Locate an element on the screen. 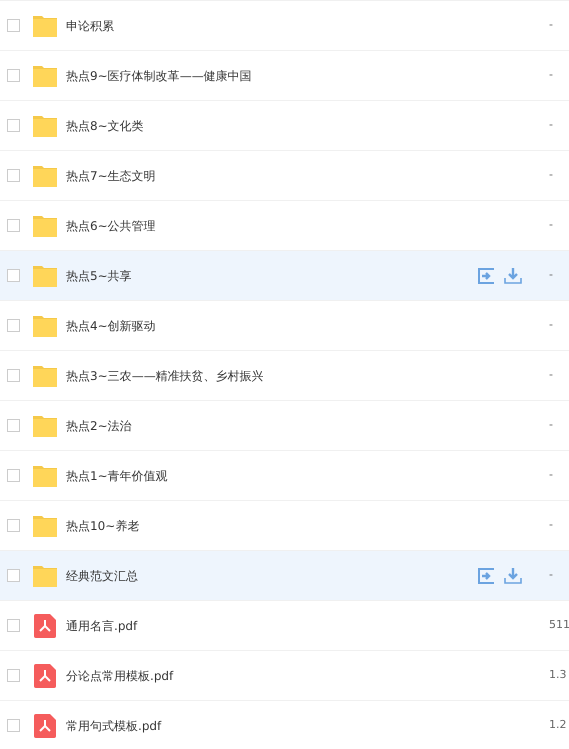 The image size is (569, 749). file-name: 热点8~文化类 is located at coordinates (105, 125).